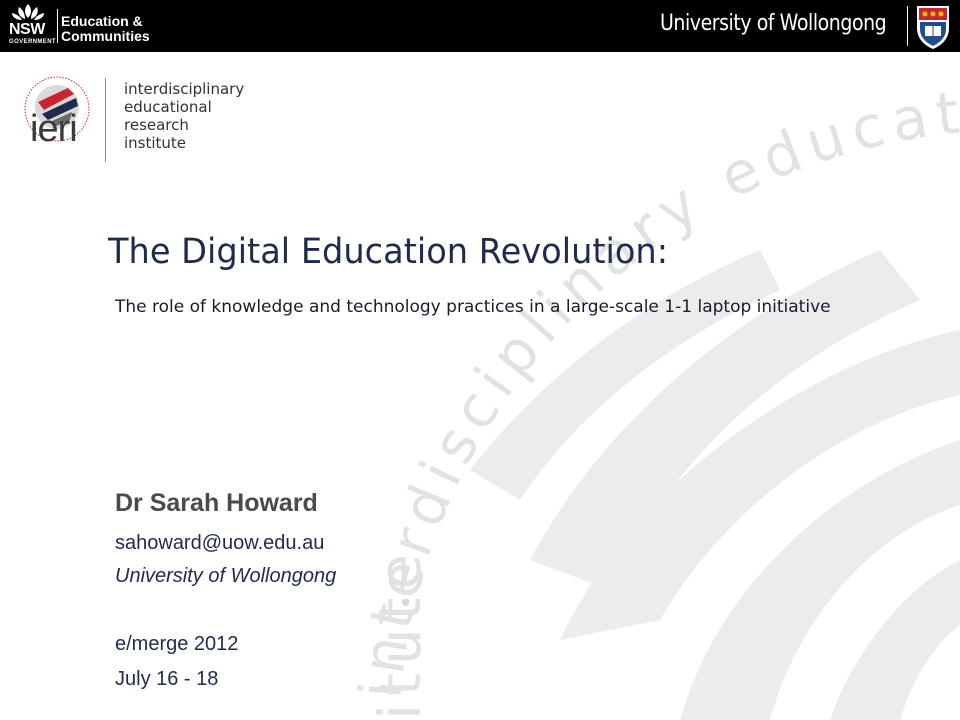  I want to click on ieri-line-2: educational, so click(168, 107).